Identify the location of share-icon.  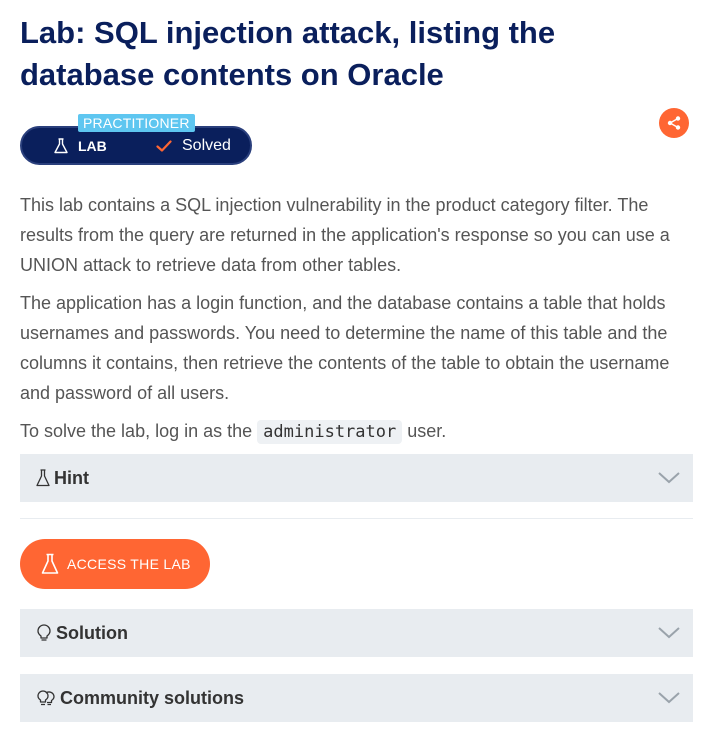
(674, 123).